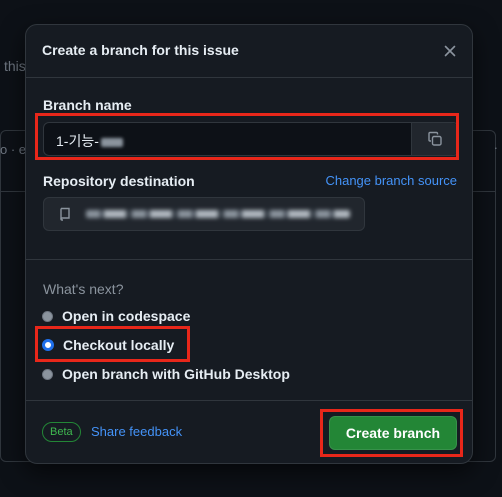  I want to click on background-left-dots: o · e, so click(13, 149).